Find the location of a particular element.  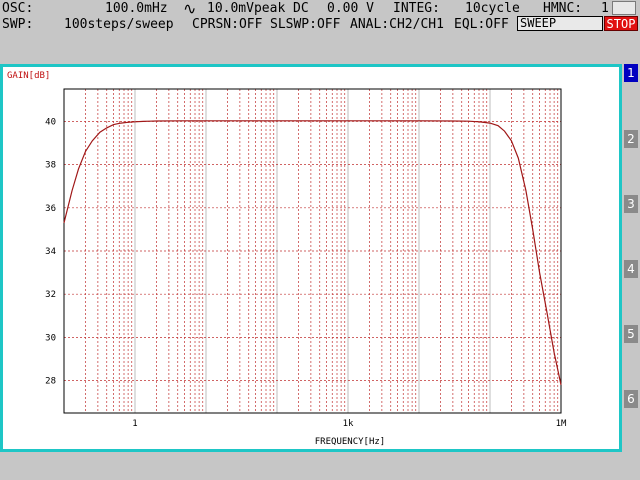

side-tab-3: 3 is located at coordinates (631, 204).